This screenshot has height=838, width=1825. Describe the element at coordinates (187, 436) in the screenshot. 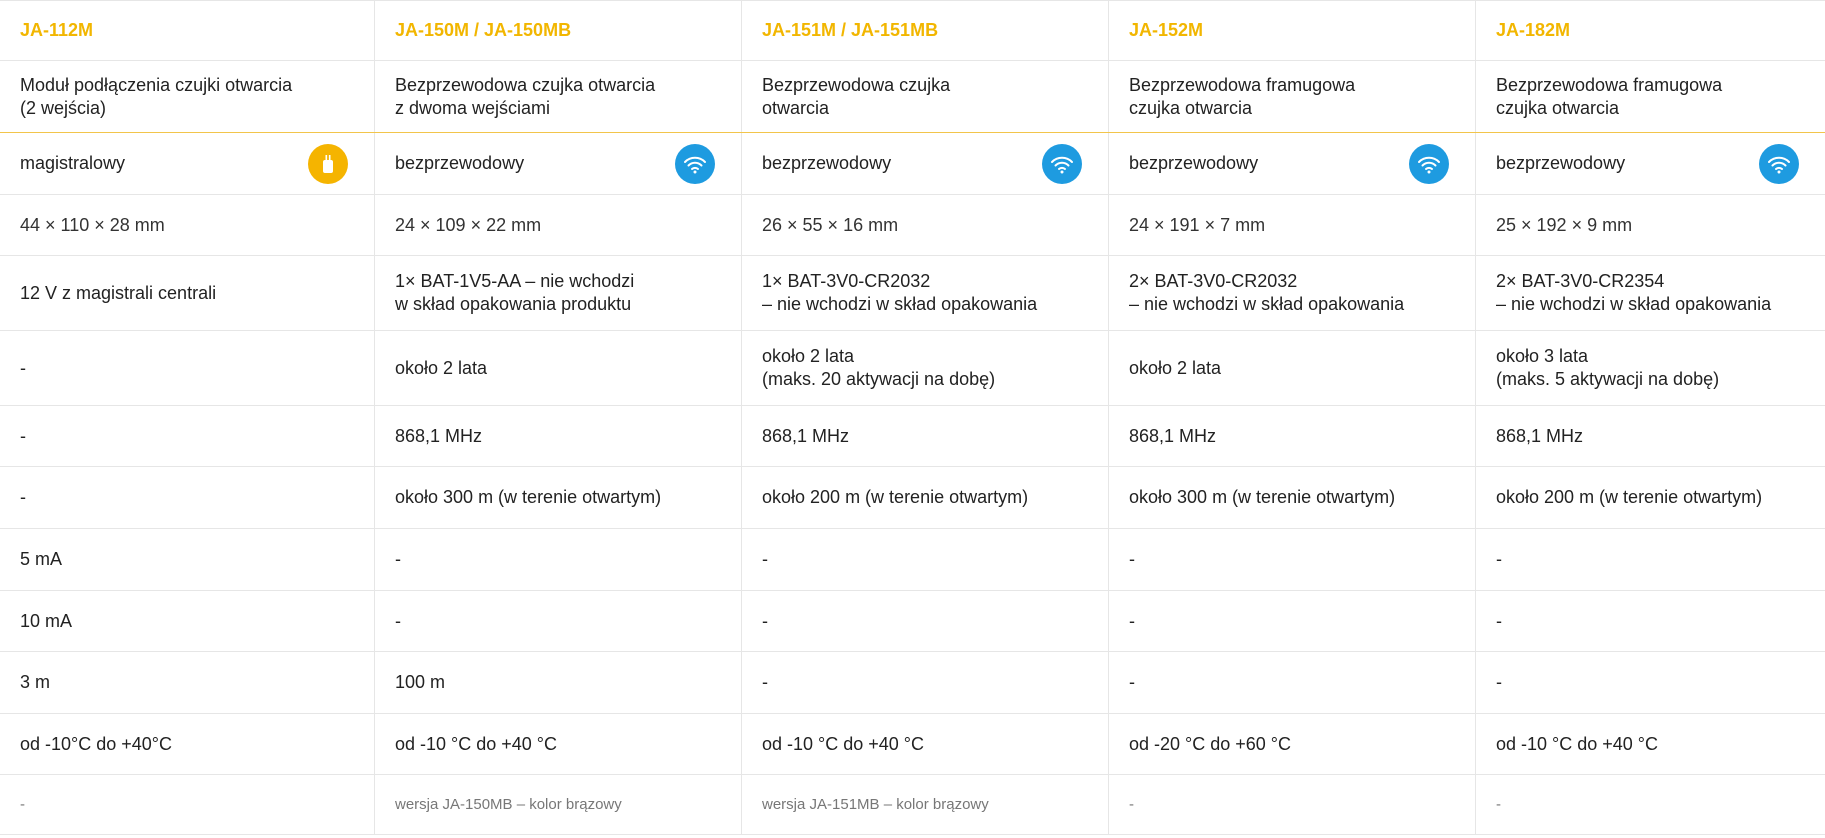

I see `frequency-cell: -` at that location.